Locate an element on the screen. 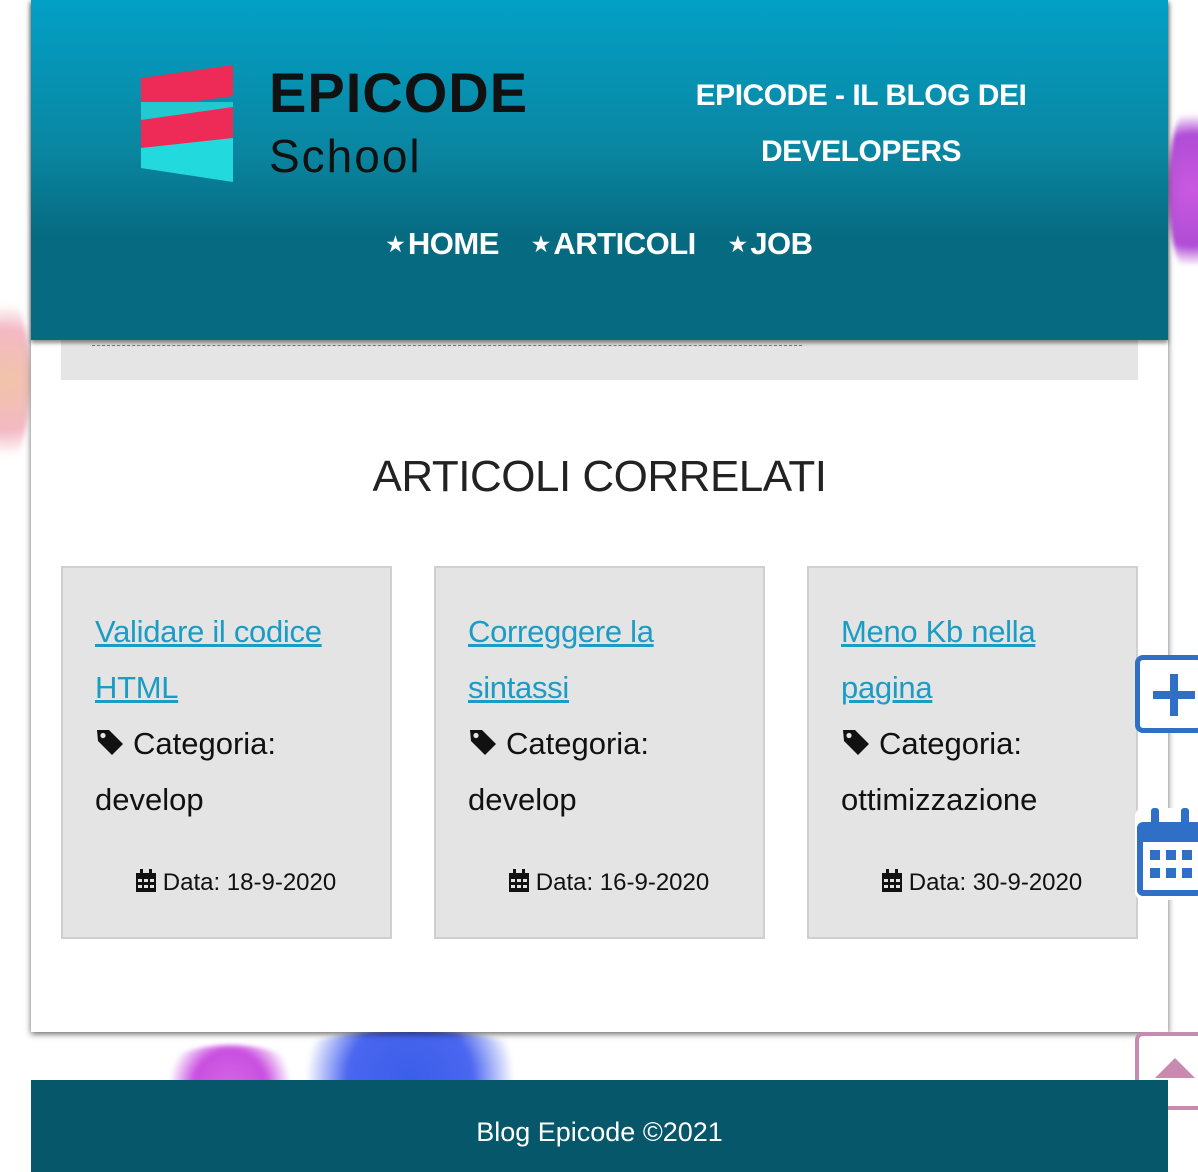 The height and width of the screenshot is (1172, 1198). nav-label: ARTICOLI is located at coordinates (624, 243).